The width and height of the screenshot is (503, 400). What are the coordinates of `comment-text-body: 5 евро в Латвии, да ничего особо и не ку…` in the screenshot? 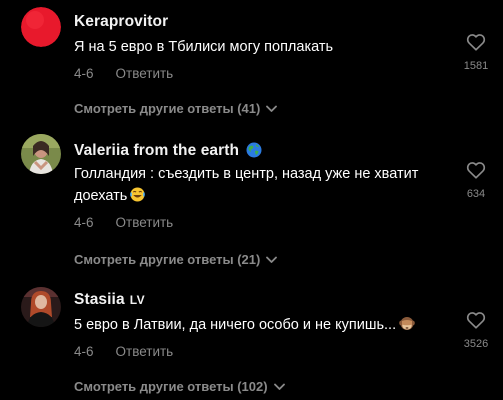 It's located at (235, 325).